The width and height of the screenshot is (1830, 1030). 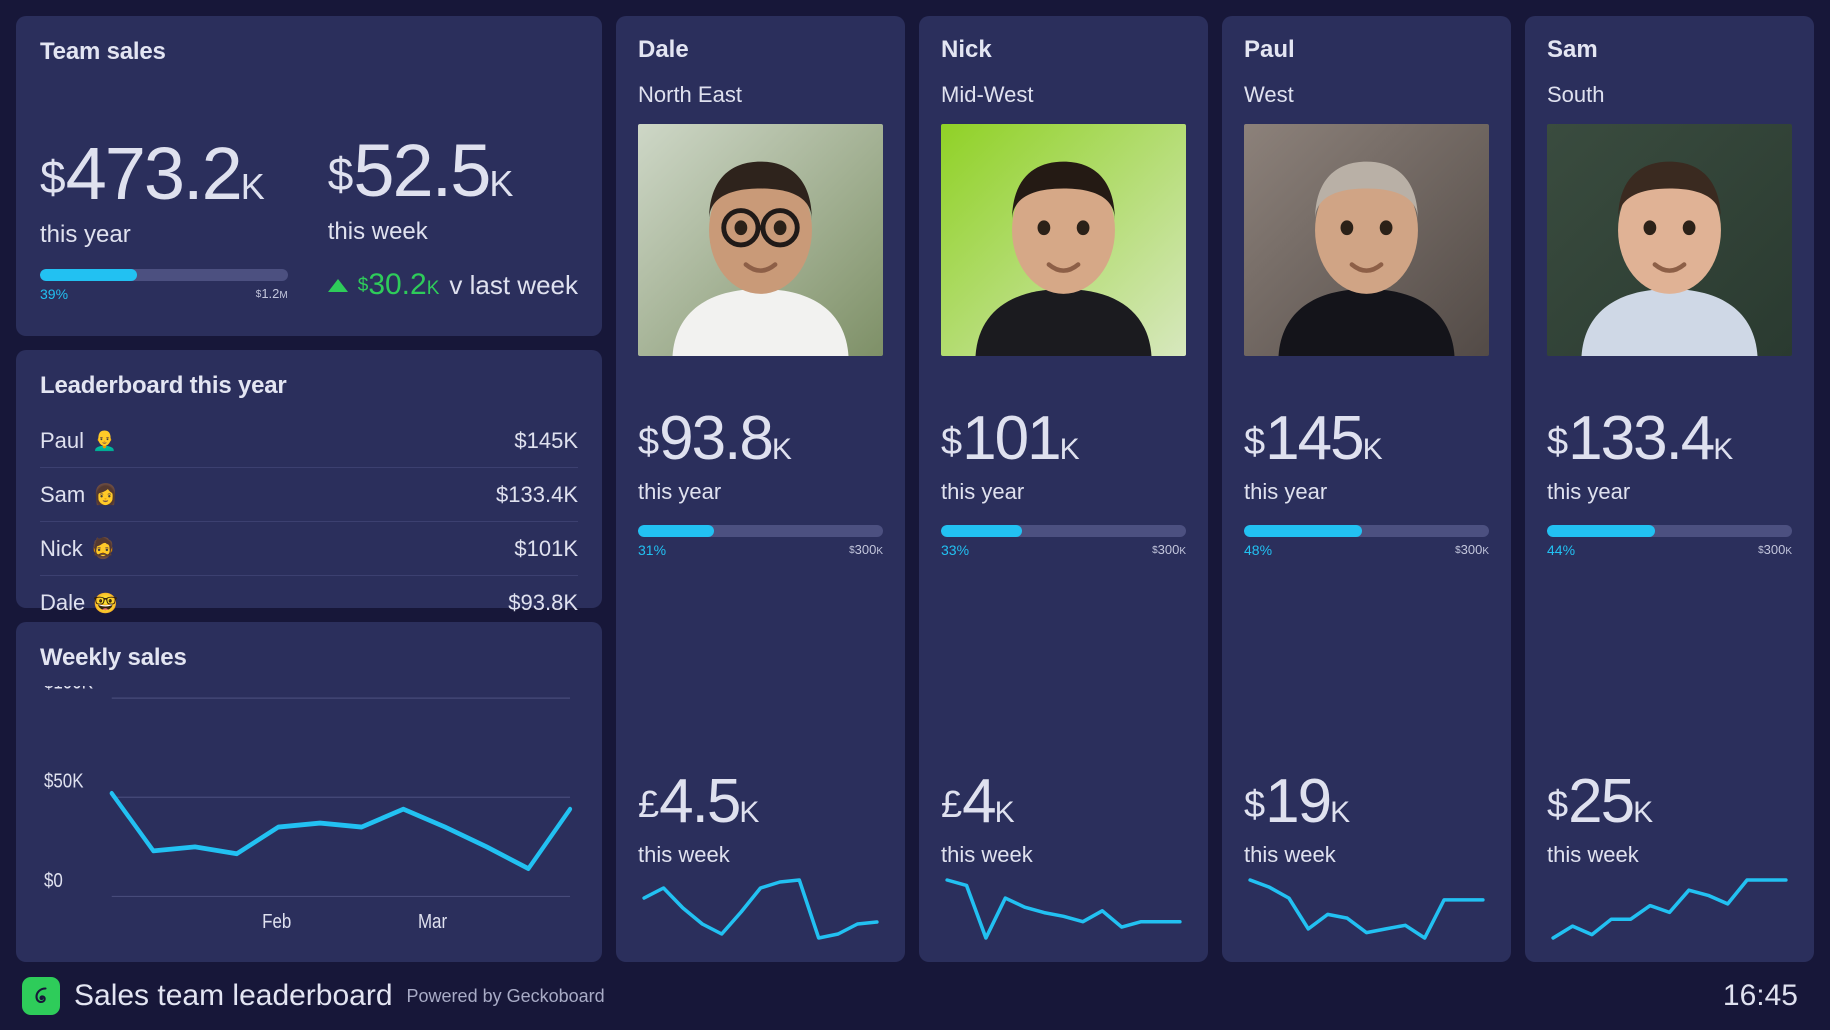 I want to click on value-number: 101, so click(x=1011, y=438).